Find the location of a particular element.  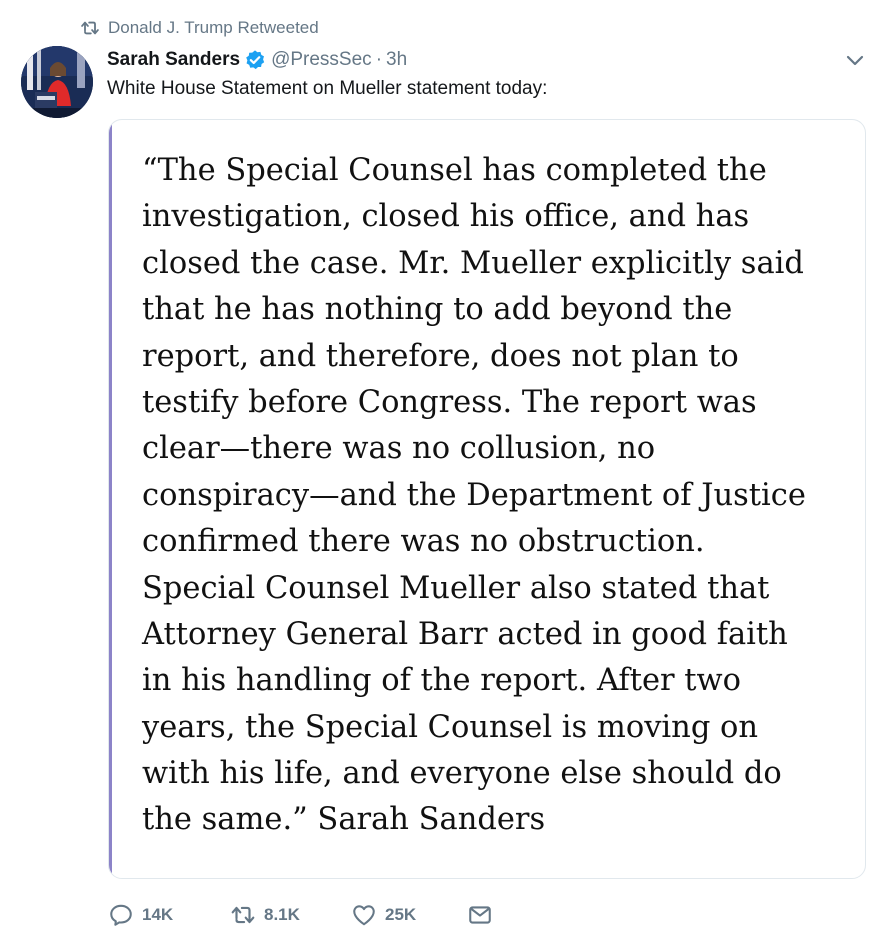

statement-line: confirmed there was no obstruction. is located at coordinates (423, 542).